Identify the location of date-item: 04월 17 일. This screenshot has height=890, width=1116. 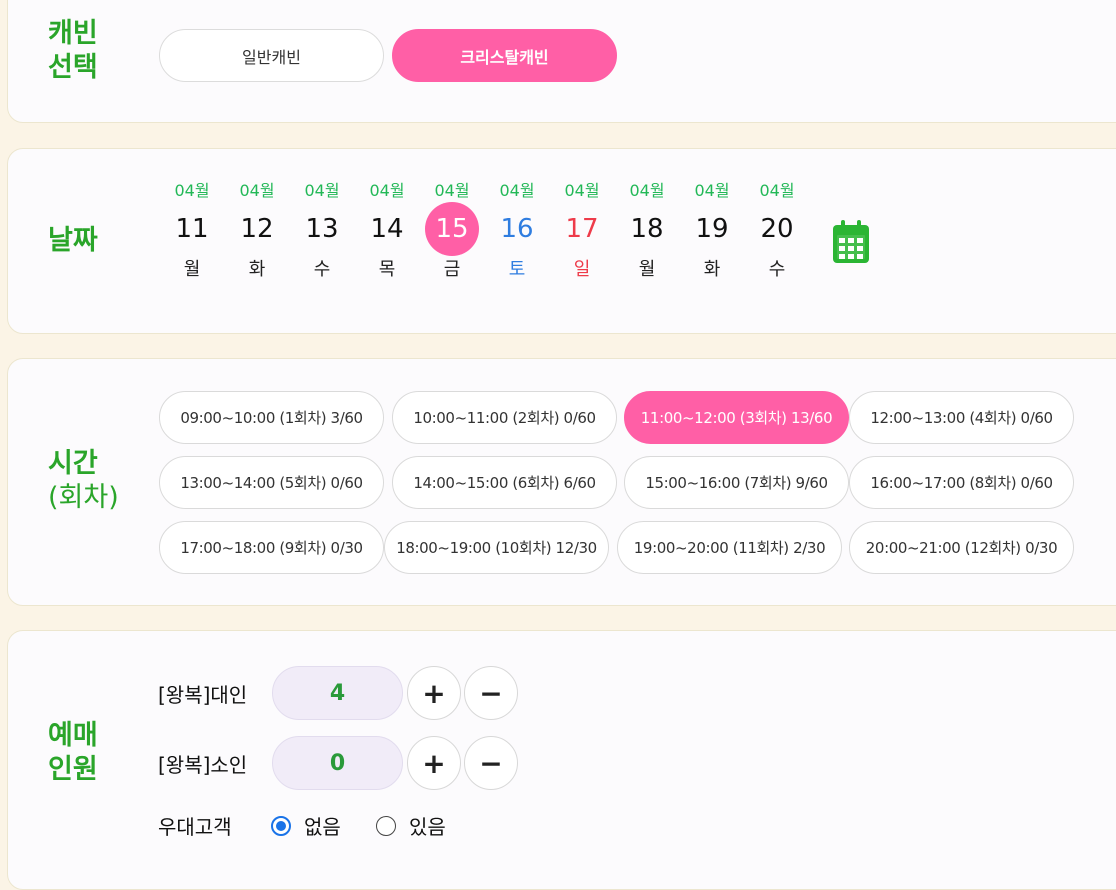
(582, 232).